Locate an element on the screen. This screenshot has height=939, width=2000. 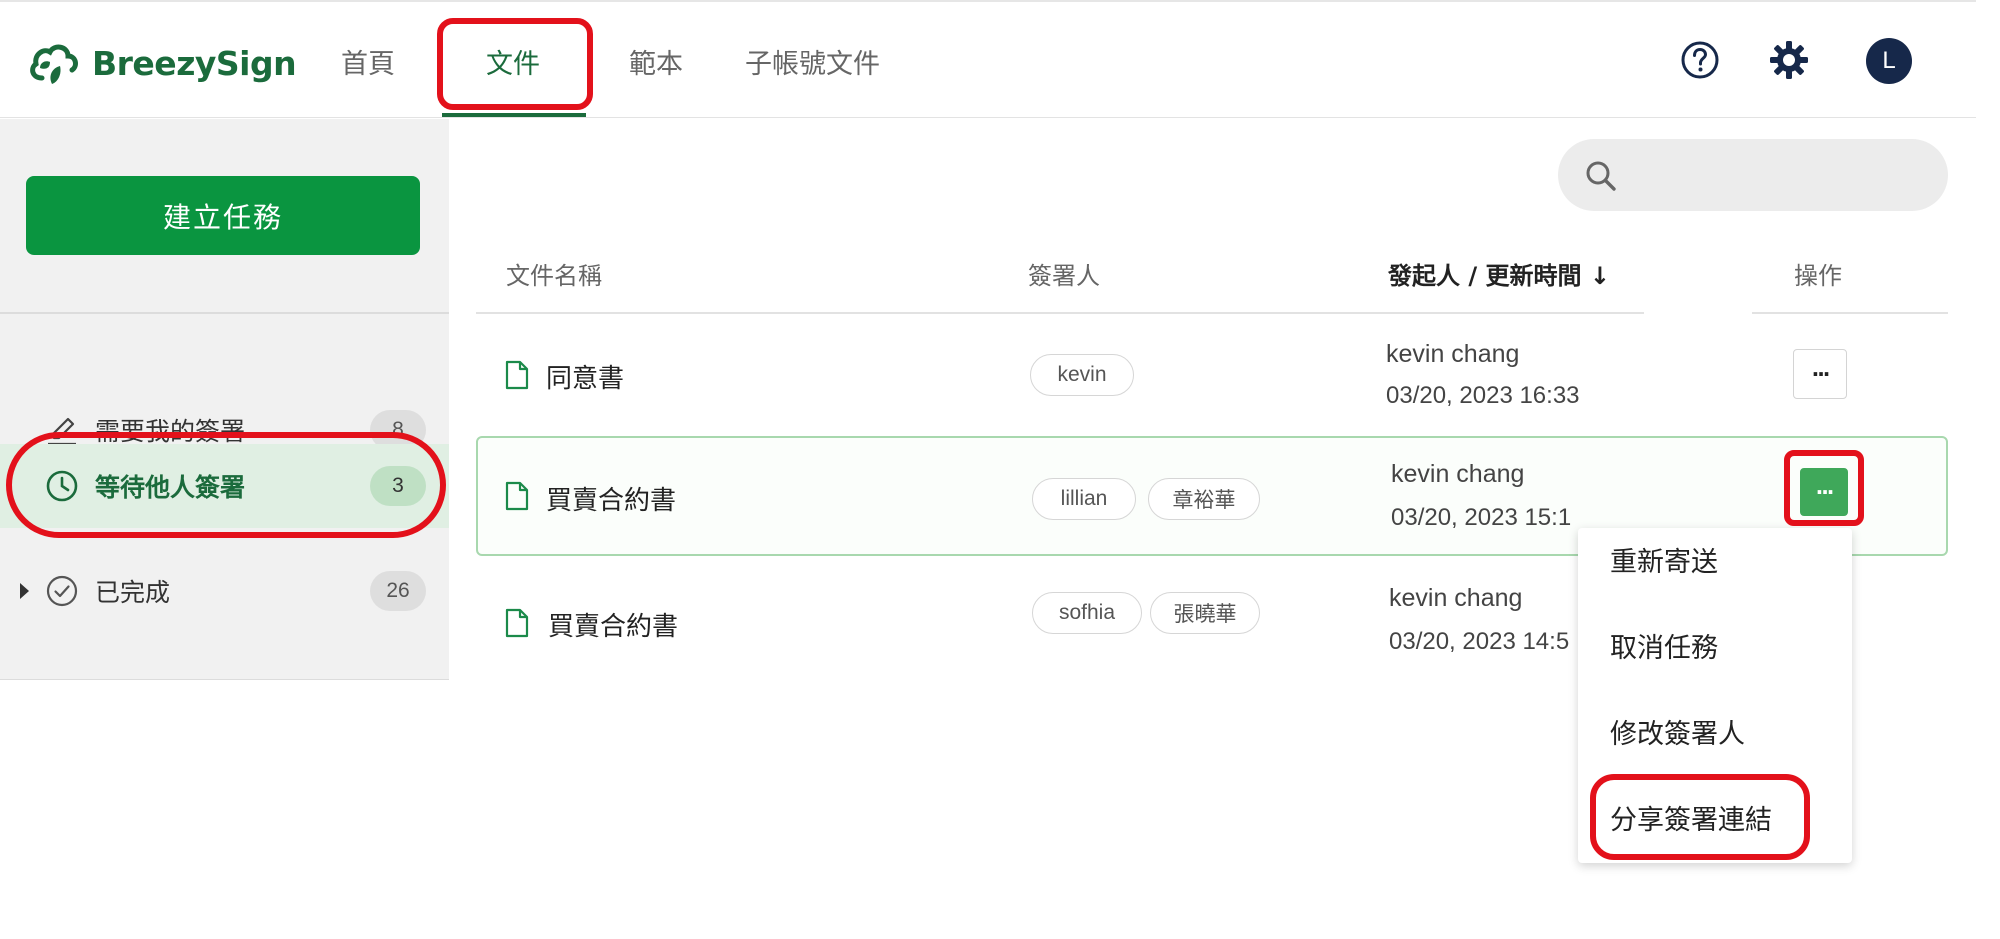
menu-item-cancel-task: 取消任務 is located at coordinates (1664, 645).